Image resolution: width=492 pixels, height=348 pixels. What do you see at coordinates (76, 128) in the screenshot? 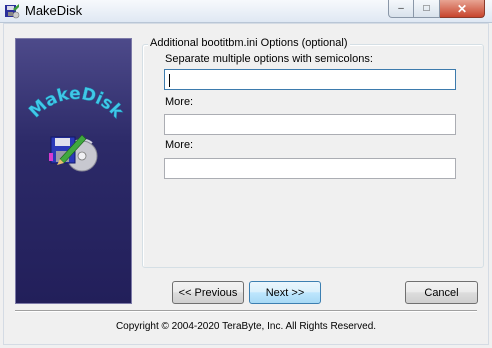
I see `makedisk-logo: MakeDisk` at bounding box center [76, 128].